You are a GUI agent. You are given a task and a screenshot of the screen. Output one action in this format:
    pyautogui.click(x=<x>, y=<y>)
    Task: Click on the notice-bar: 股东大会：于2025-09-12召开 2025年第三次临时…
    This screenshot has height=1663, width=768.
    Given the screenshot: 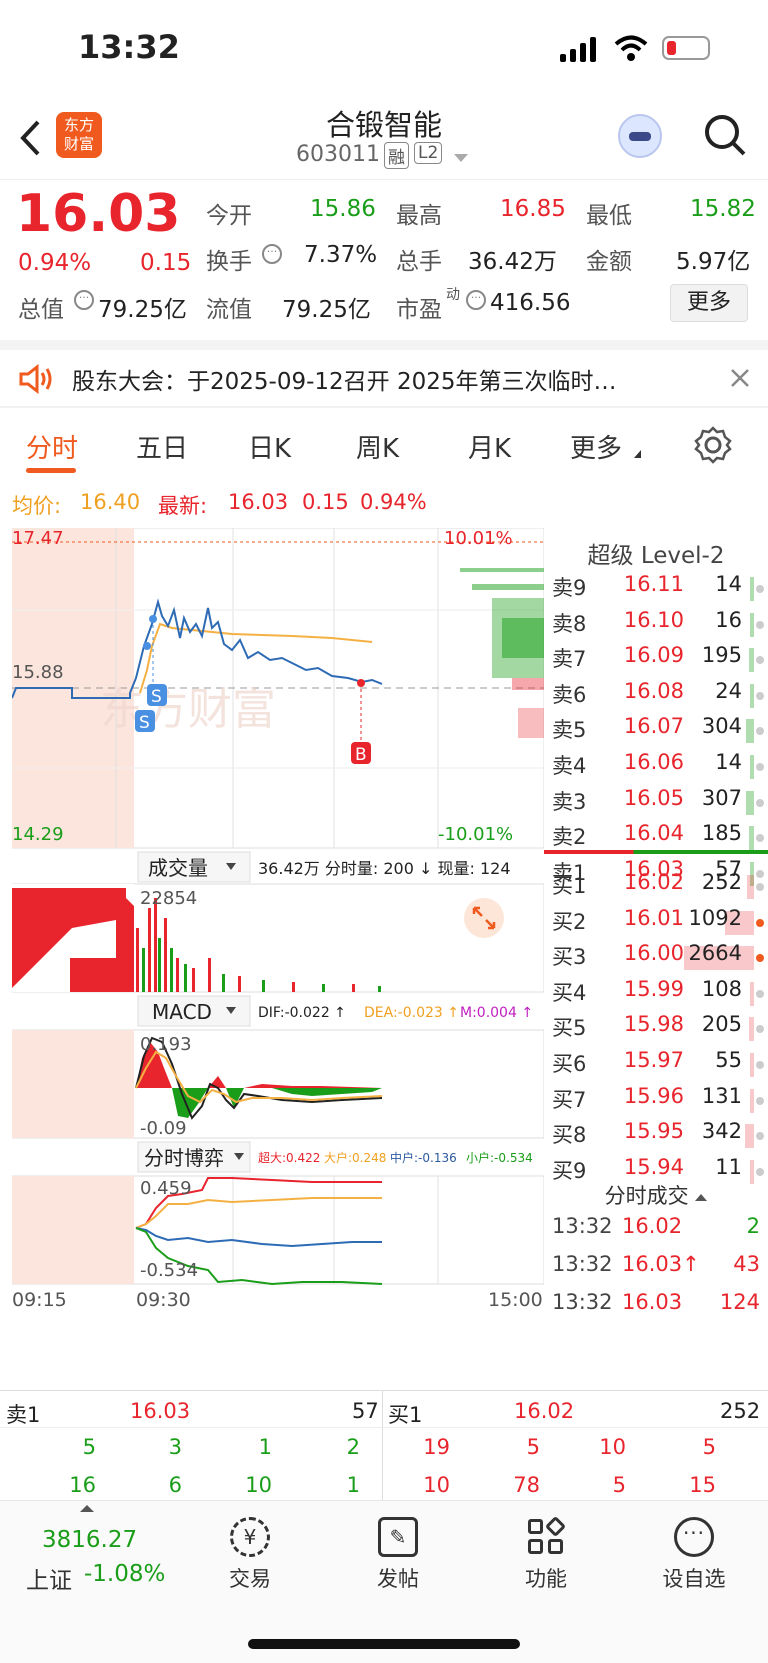 What is the action you would take?
    pyautogui.click(x=384, y=374)
    